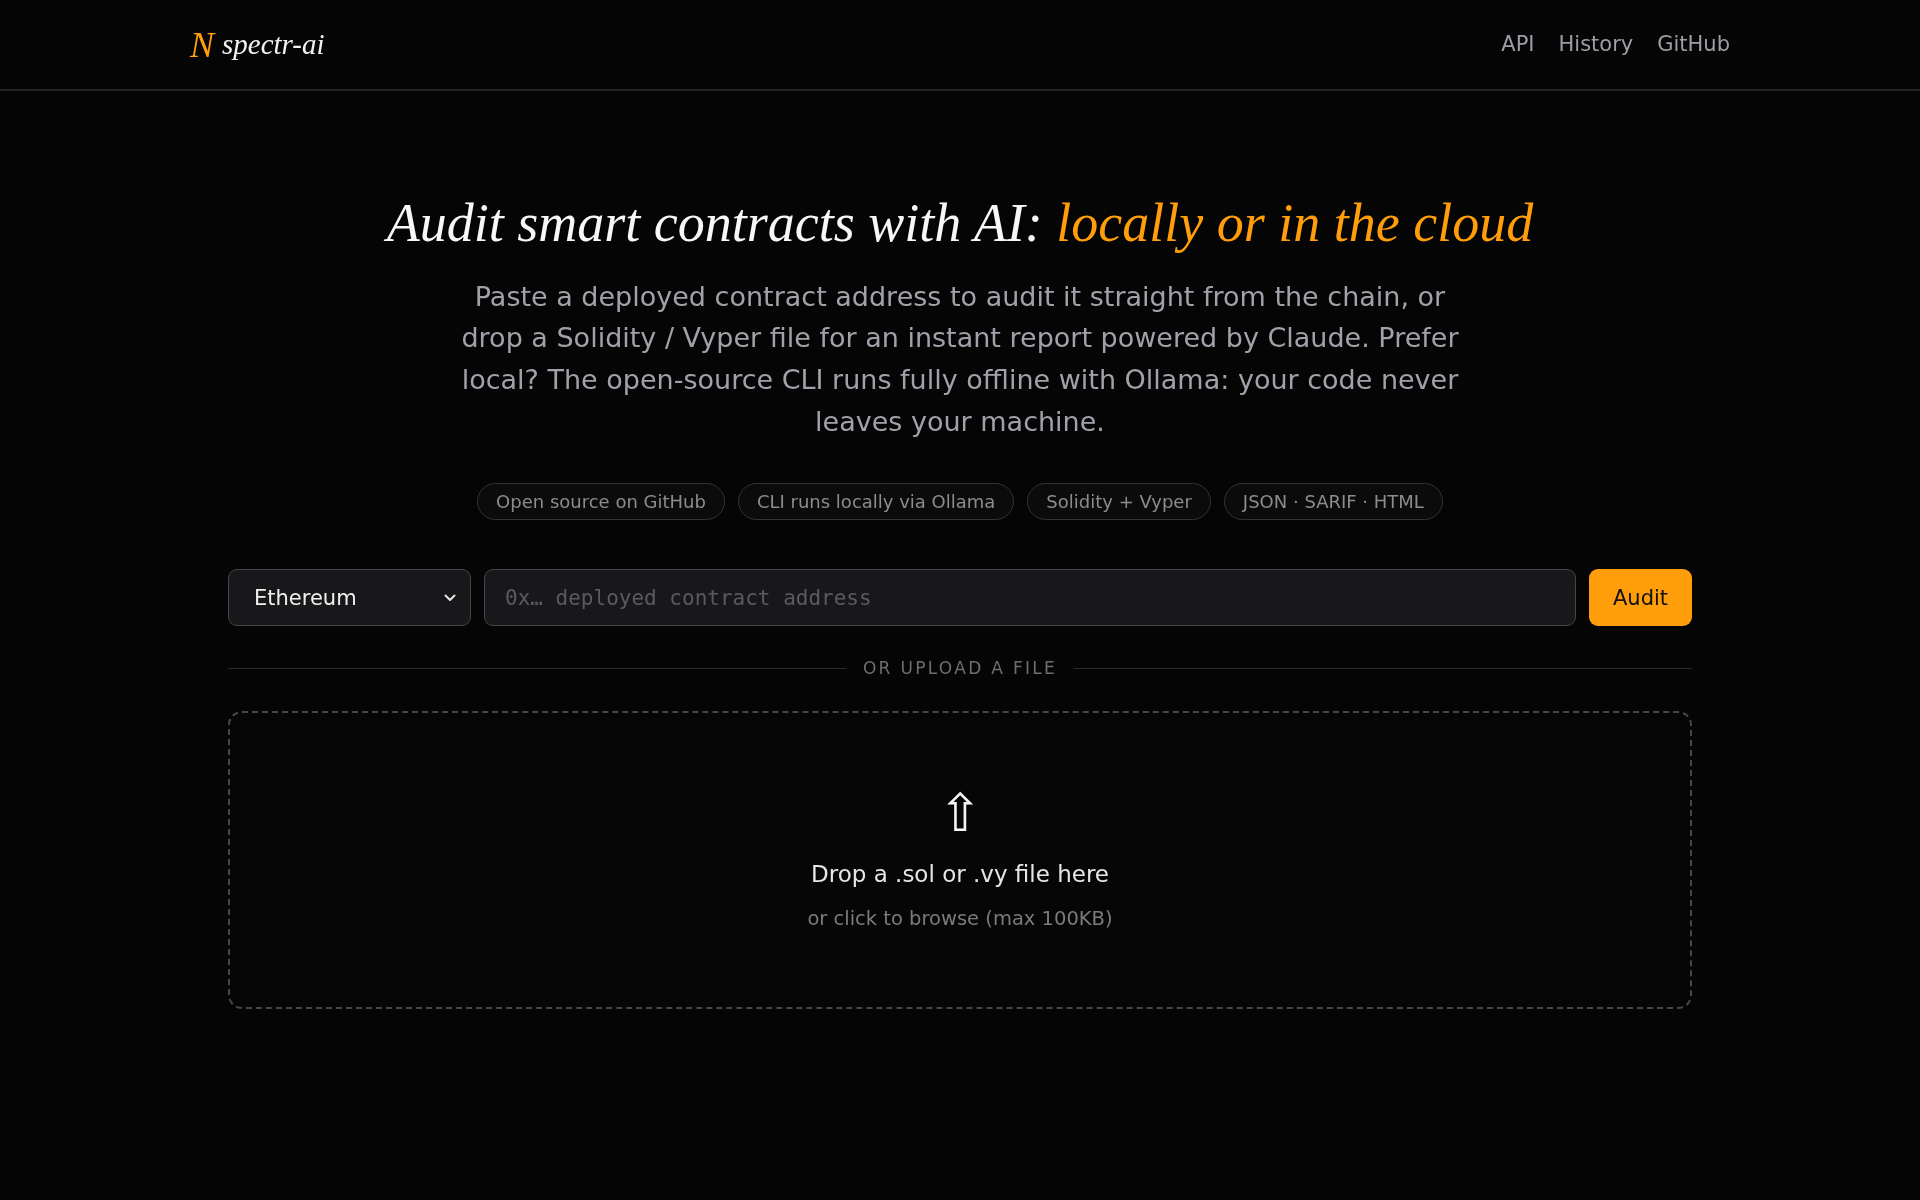 The image size is (1920, 1200). I want to click on nav-link: GitHub, so click(1693, 44).